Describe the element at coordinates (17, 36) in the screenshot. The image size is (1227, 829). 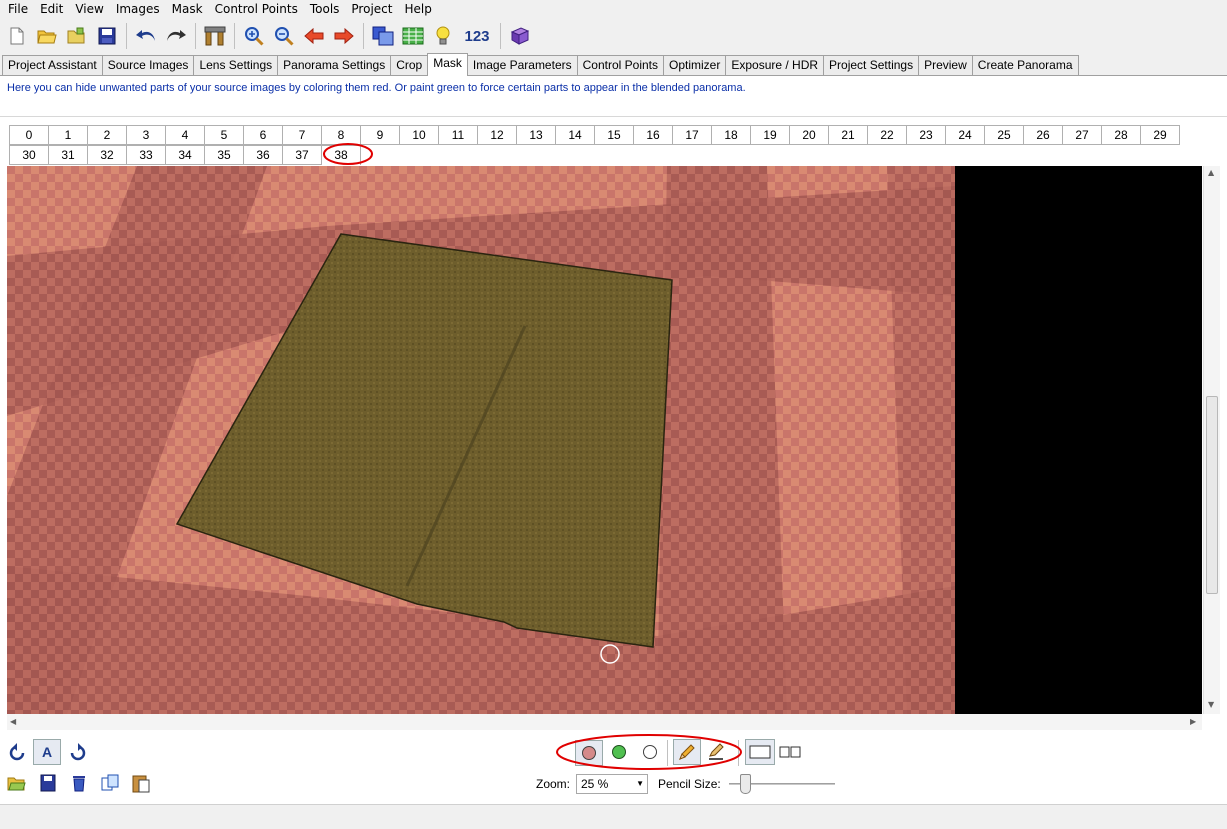
I see `new-file-icon` at that location.